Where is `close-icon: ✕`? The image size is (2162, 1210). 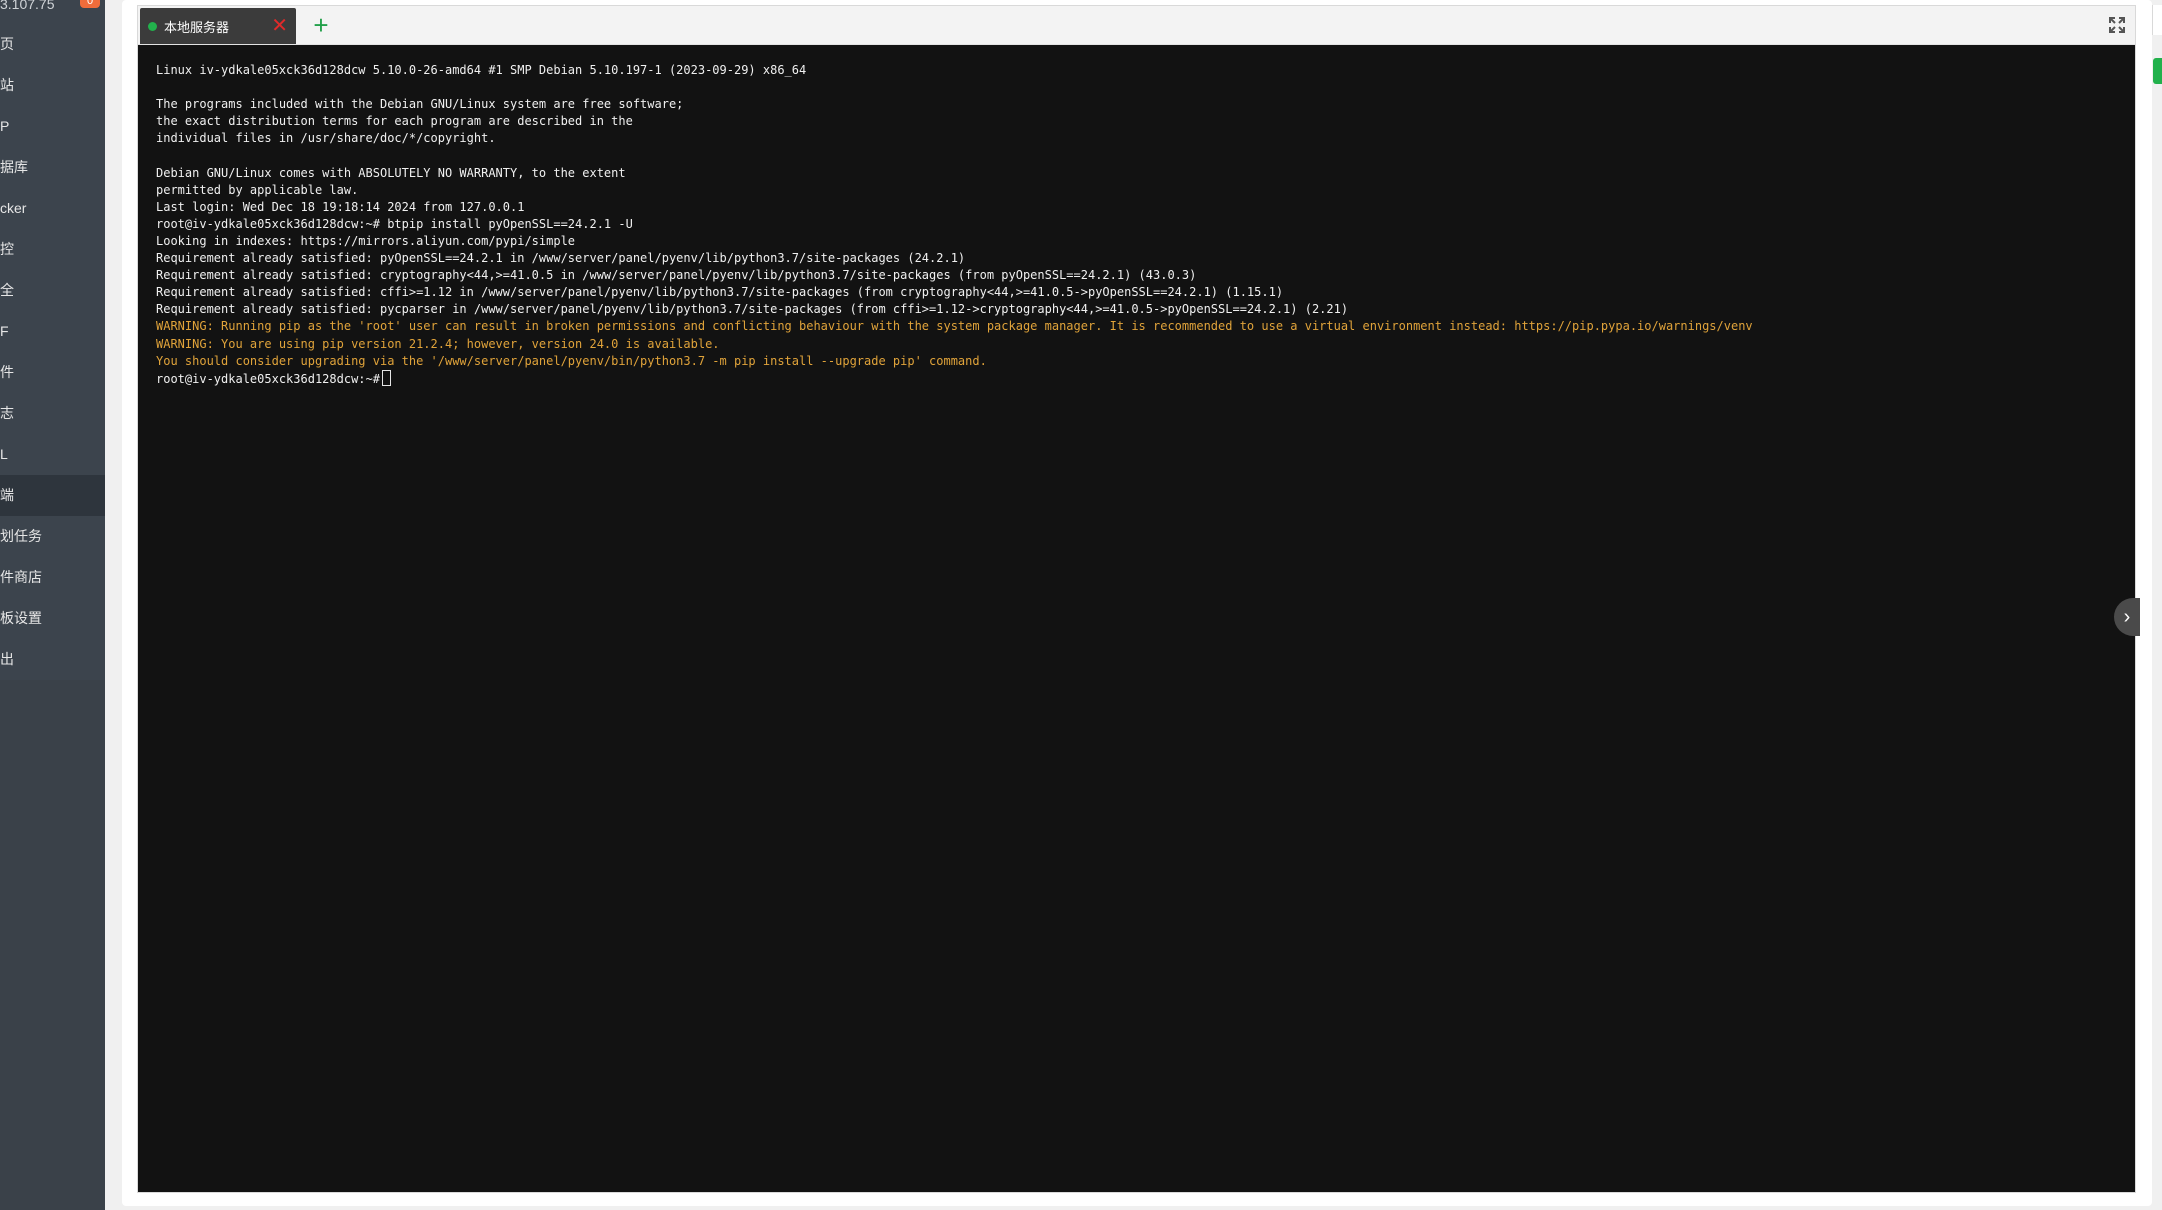 close-icon: ✕ is located at coordinates (279, 26).